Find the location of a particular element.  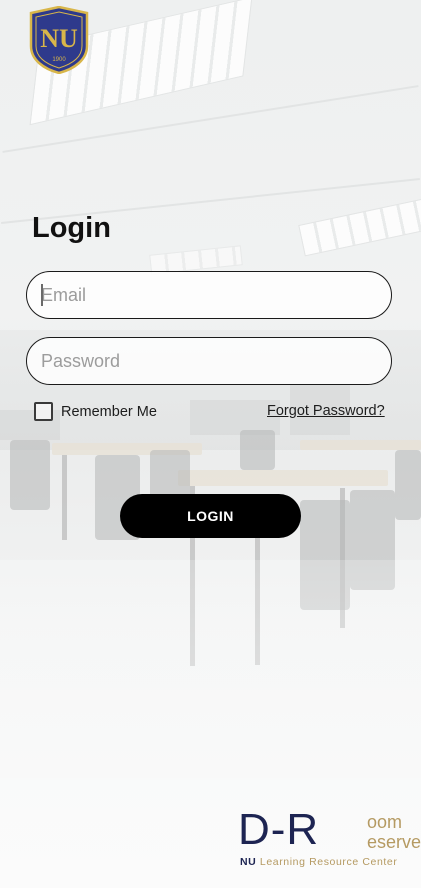

brand-word-bottom: eserve is located at coordinates (394, 842).